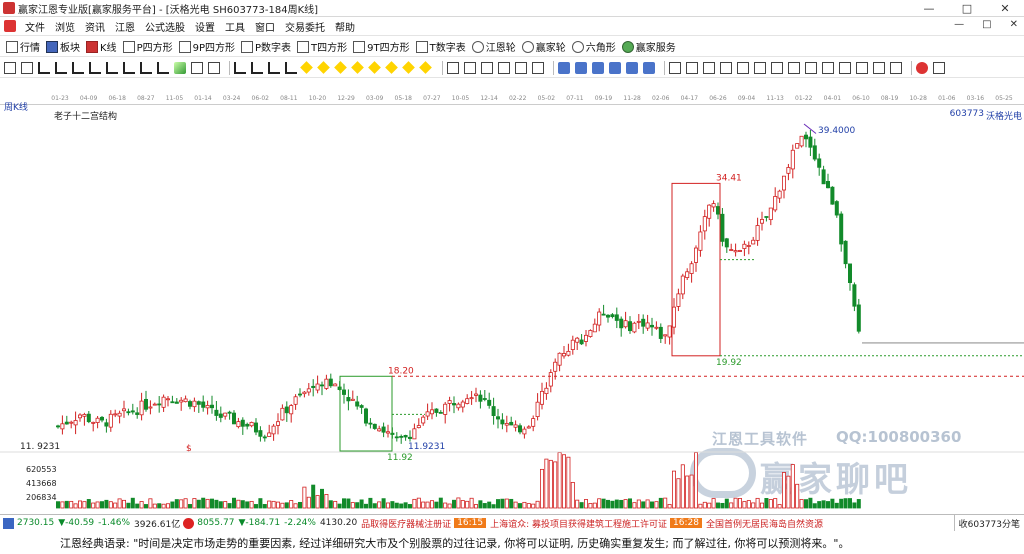  Describe the element at coordinates (205, 26) in the screenshot. I see `menu-settings: 设置` at that location.